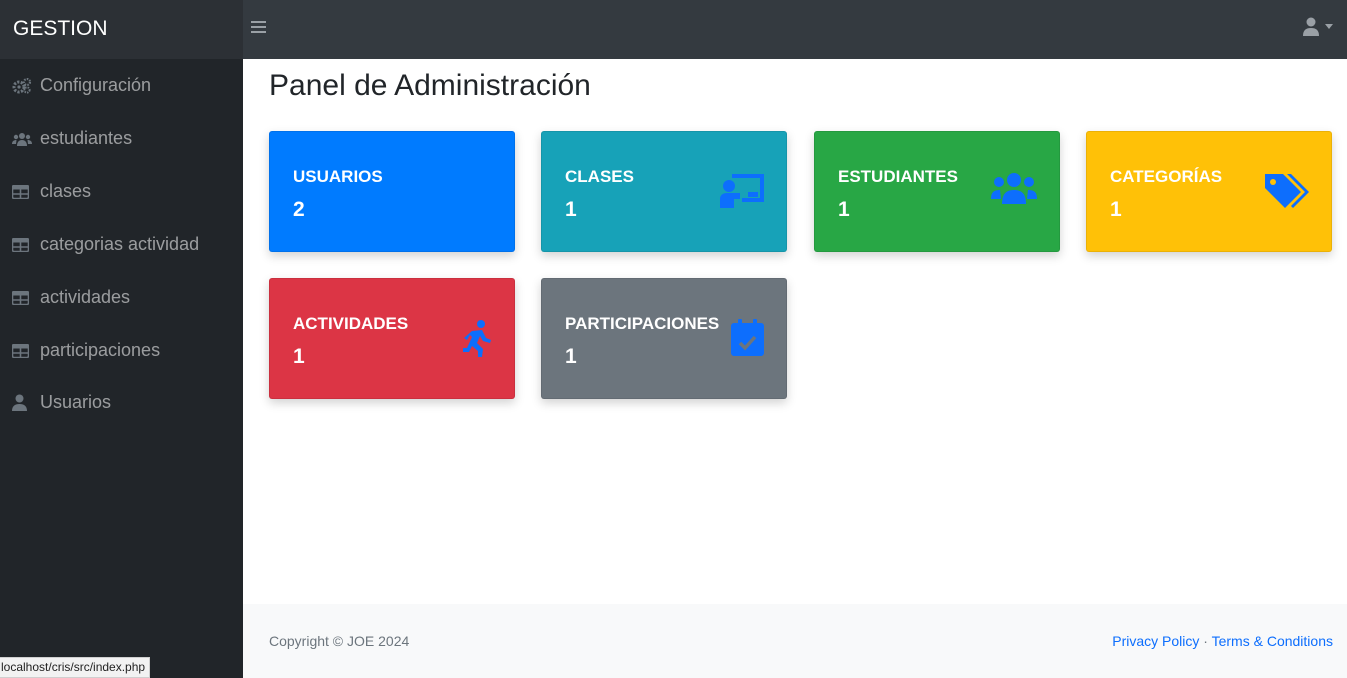  What do you see at coordinates (121, 191) in the screenshot?
I see `sidebar-item-clases: clases` at bounding box center [121, 191].